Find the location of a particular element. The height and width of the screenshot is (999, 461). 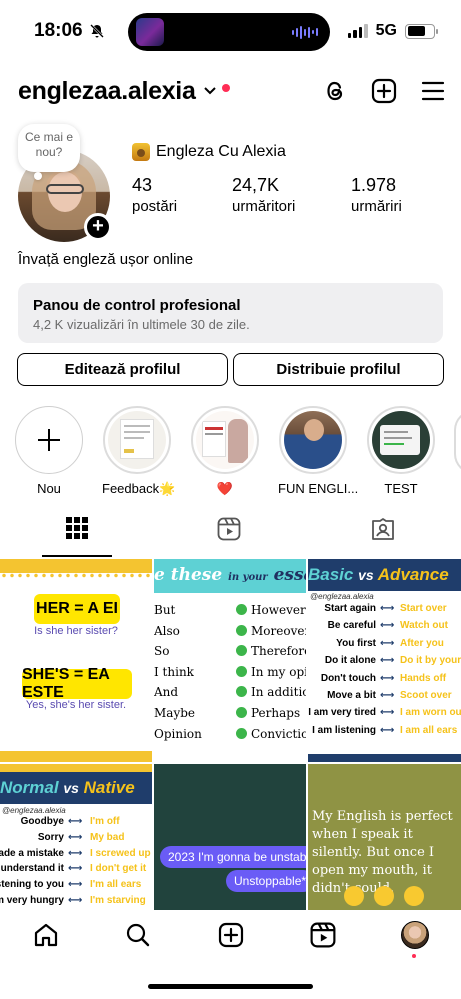

tab-grid is located at coordinates (77, 537).